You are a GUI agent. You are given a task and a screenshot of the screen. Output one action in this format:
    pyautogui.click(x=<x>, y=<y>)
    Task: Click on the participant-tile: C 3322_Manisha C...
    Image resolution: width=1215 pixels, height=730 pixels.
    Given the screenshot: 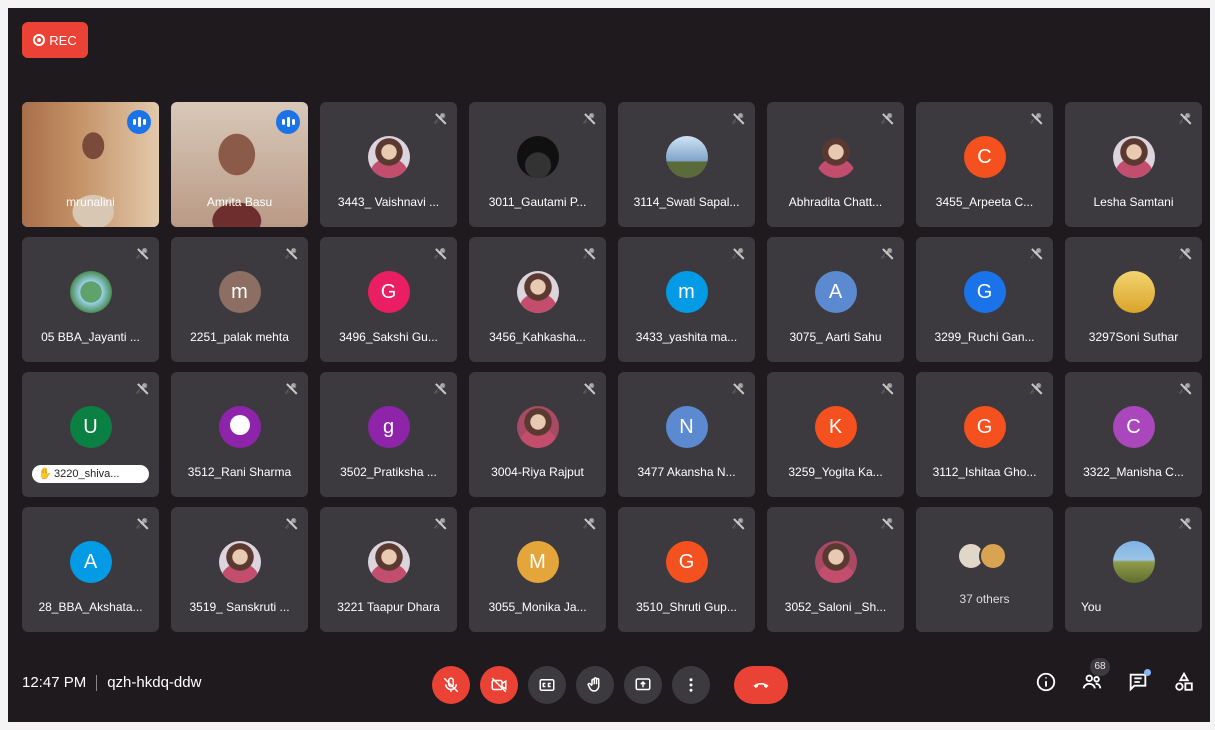 What is the action you would take?
    pyautogui.click(x=1133, y=434)
    